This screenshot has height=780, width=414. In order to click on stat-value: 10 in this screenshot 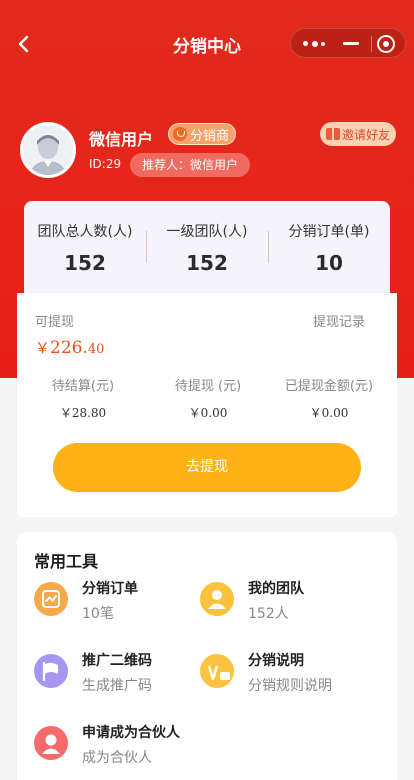, I will do `click(329, 263)`.